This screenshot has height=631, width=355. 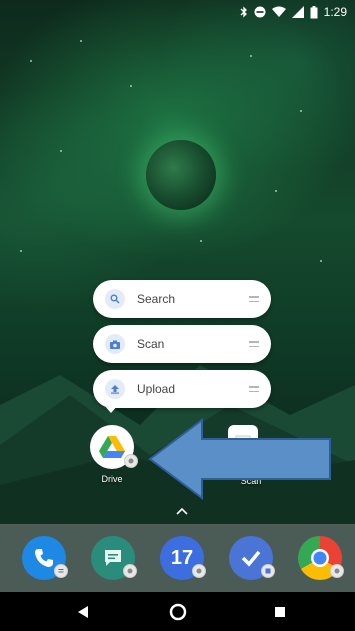 I want to click on drive-app-label: Drive, so click(x=112, y=479).